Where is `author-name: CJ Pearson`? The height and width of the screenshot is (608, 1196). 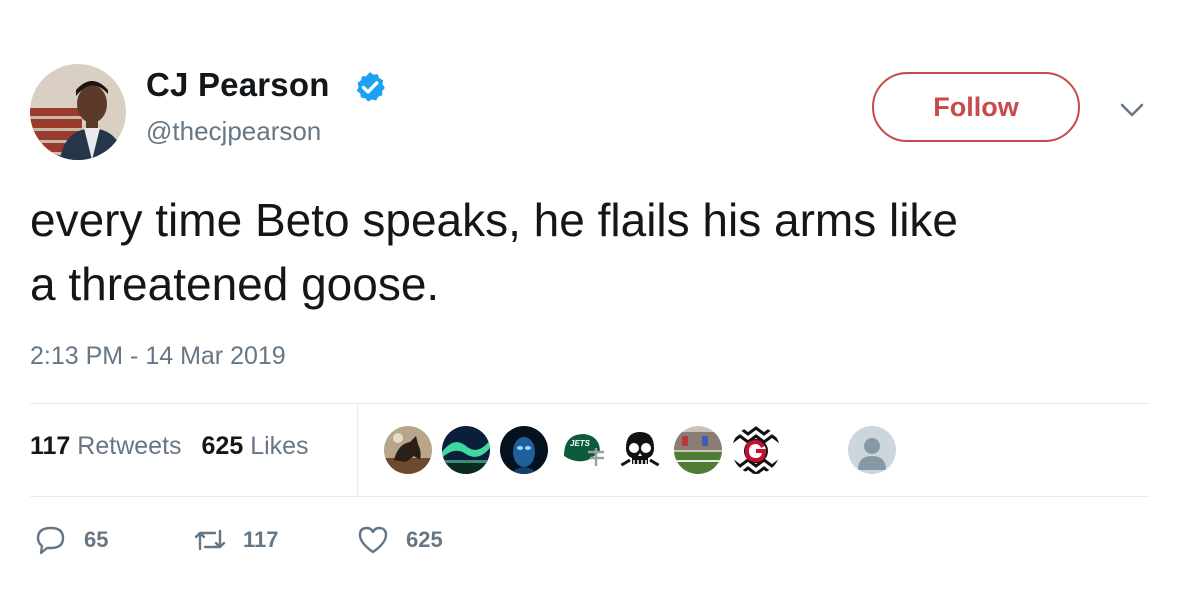
author-name: CJ Pearson is located at coordinates (238, 85).